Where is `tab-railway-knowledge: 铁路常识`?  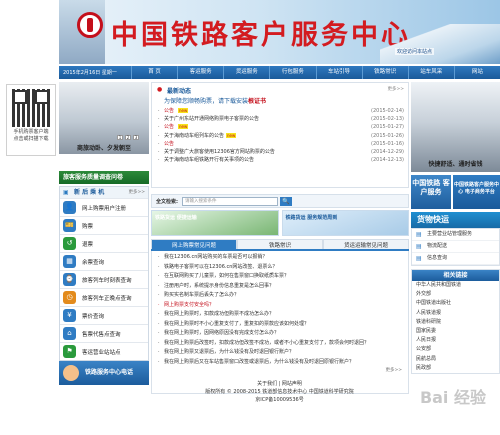 tab-railway-knowledge: 铁路常识 is located at coordinates (280, 244).